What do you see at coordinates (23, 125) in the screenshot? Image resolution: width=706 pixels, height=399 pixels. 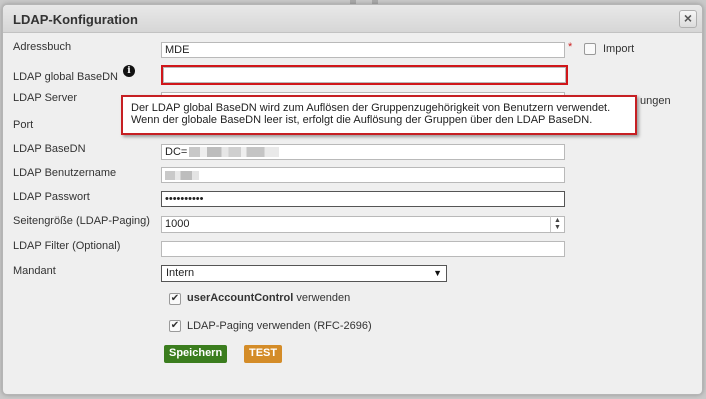 I see `port-label: Port` at bounding box center [23, 125].